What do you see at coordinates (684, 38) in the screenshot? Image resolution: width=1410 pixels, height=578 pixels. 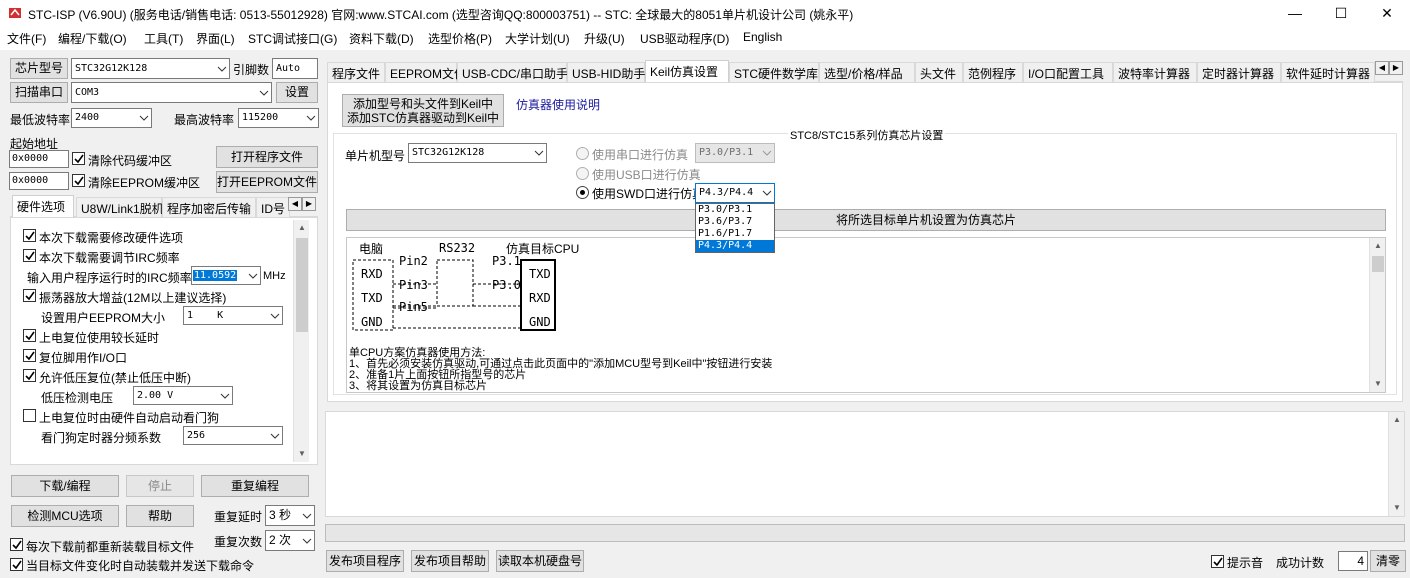 I see `menu-usb-driver: USB驱动程序(D)` at bounding box center [684, 38].